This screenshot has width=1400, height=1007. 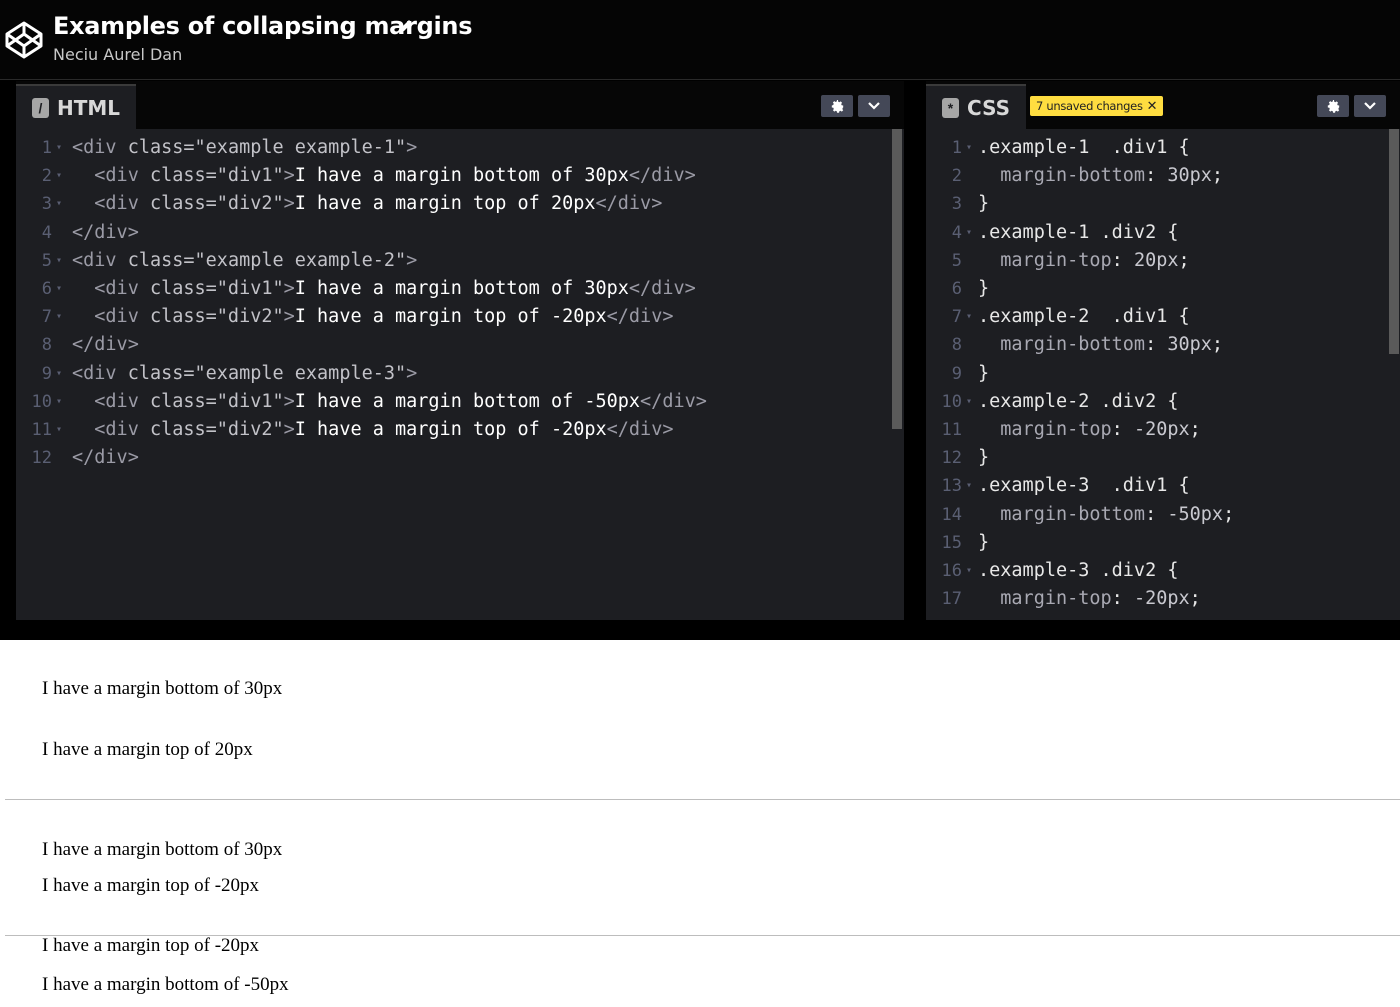 I want to click on code-line: 9}, so click(x=957, y=374).